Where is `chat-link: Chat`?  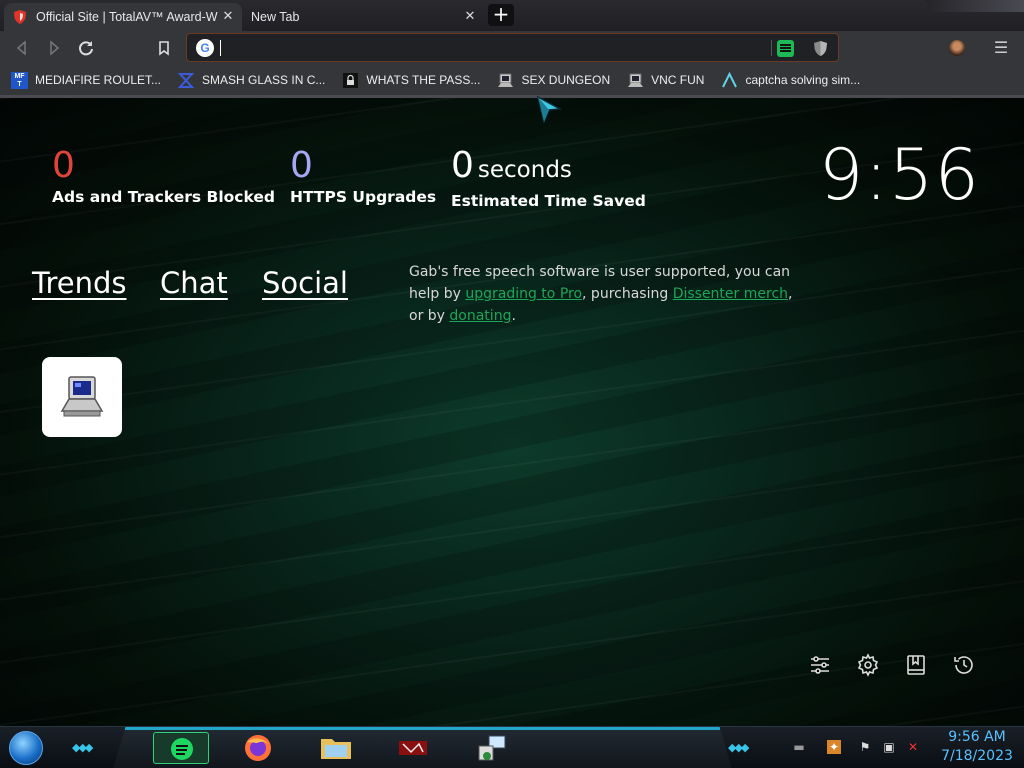
chat-link: Chat is located at coordinates (194, 283).